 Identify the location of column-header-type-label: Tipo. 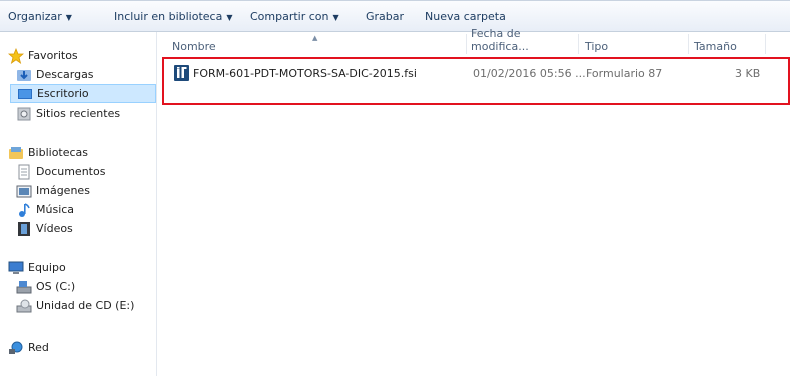
(597, 46).